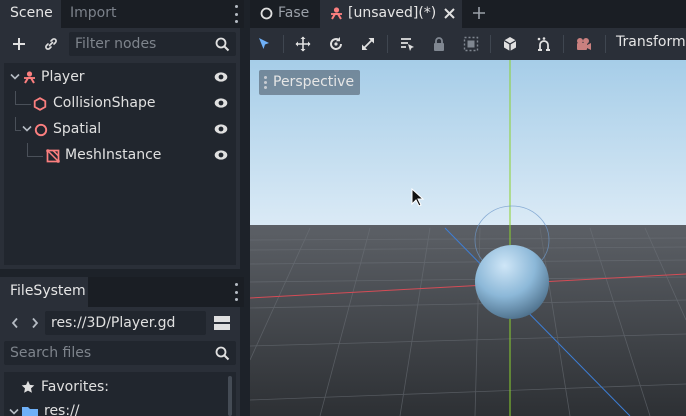 The width and height of the screenshot is (686, 416). I want to click on camera-preview-button, so click(583, 44).